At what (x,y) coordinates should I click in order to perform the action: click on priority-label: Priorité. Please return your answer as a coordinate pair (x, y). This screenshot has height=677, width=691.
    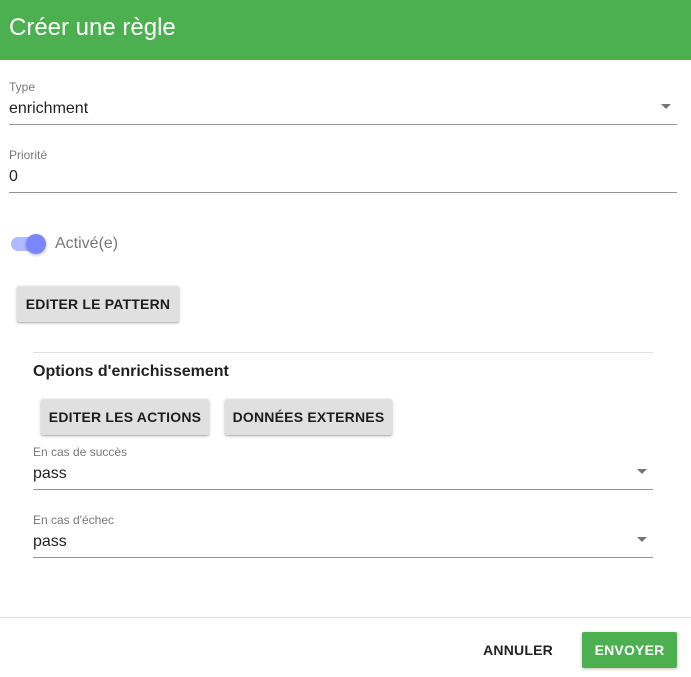
    Looking at the image, I should click on (28, 155).